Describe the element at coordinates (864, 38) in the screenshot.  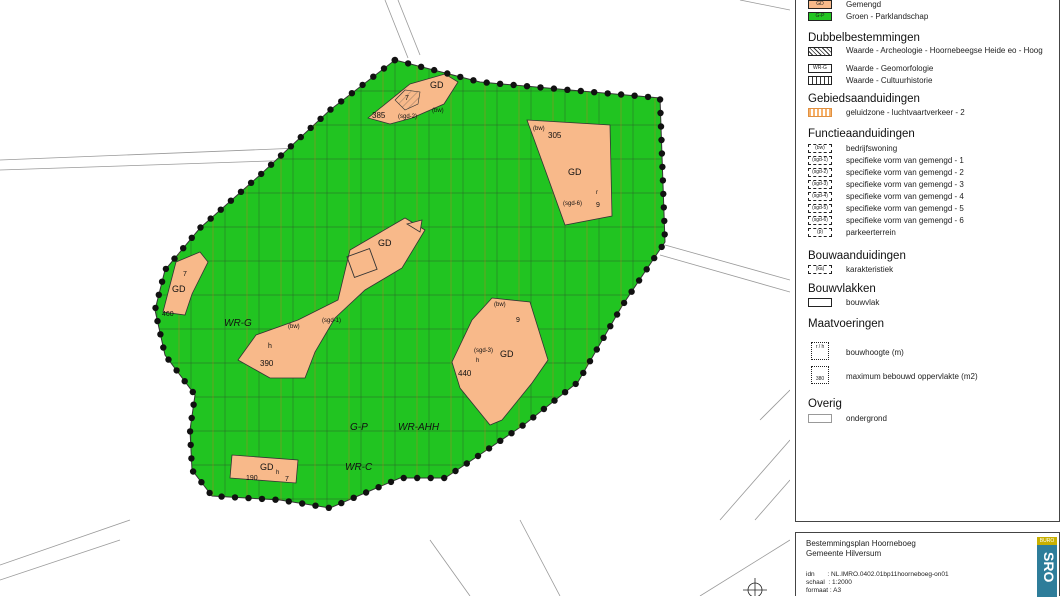
I see `legend-section-dubbel: Dubbelbestemmingen` at that location.